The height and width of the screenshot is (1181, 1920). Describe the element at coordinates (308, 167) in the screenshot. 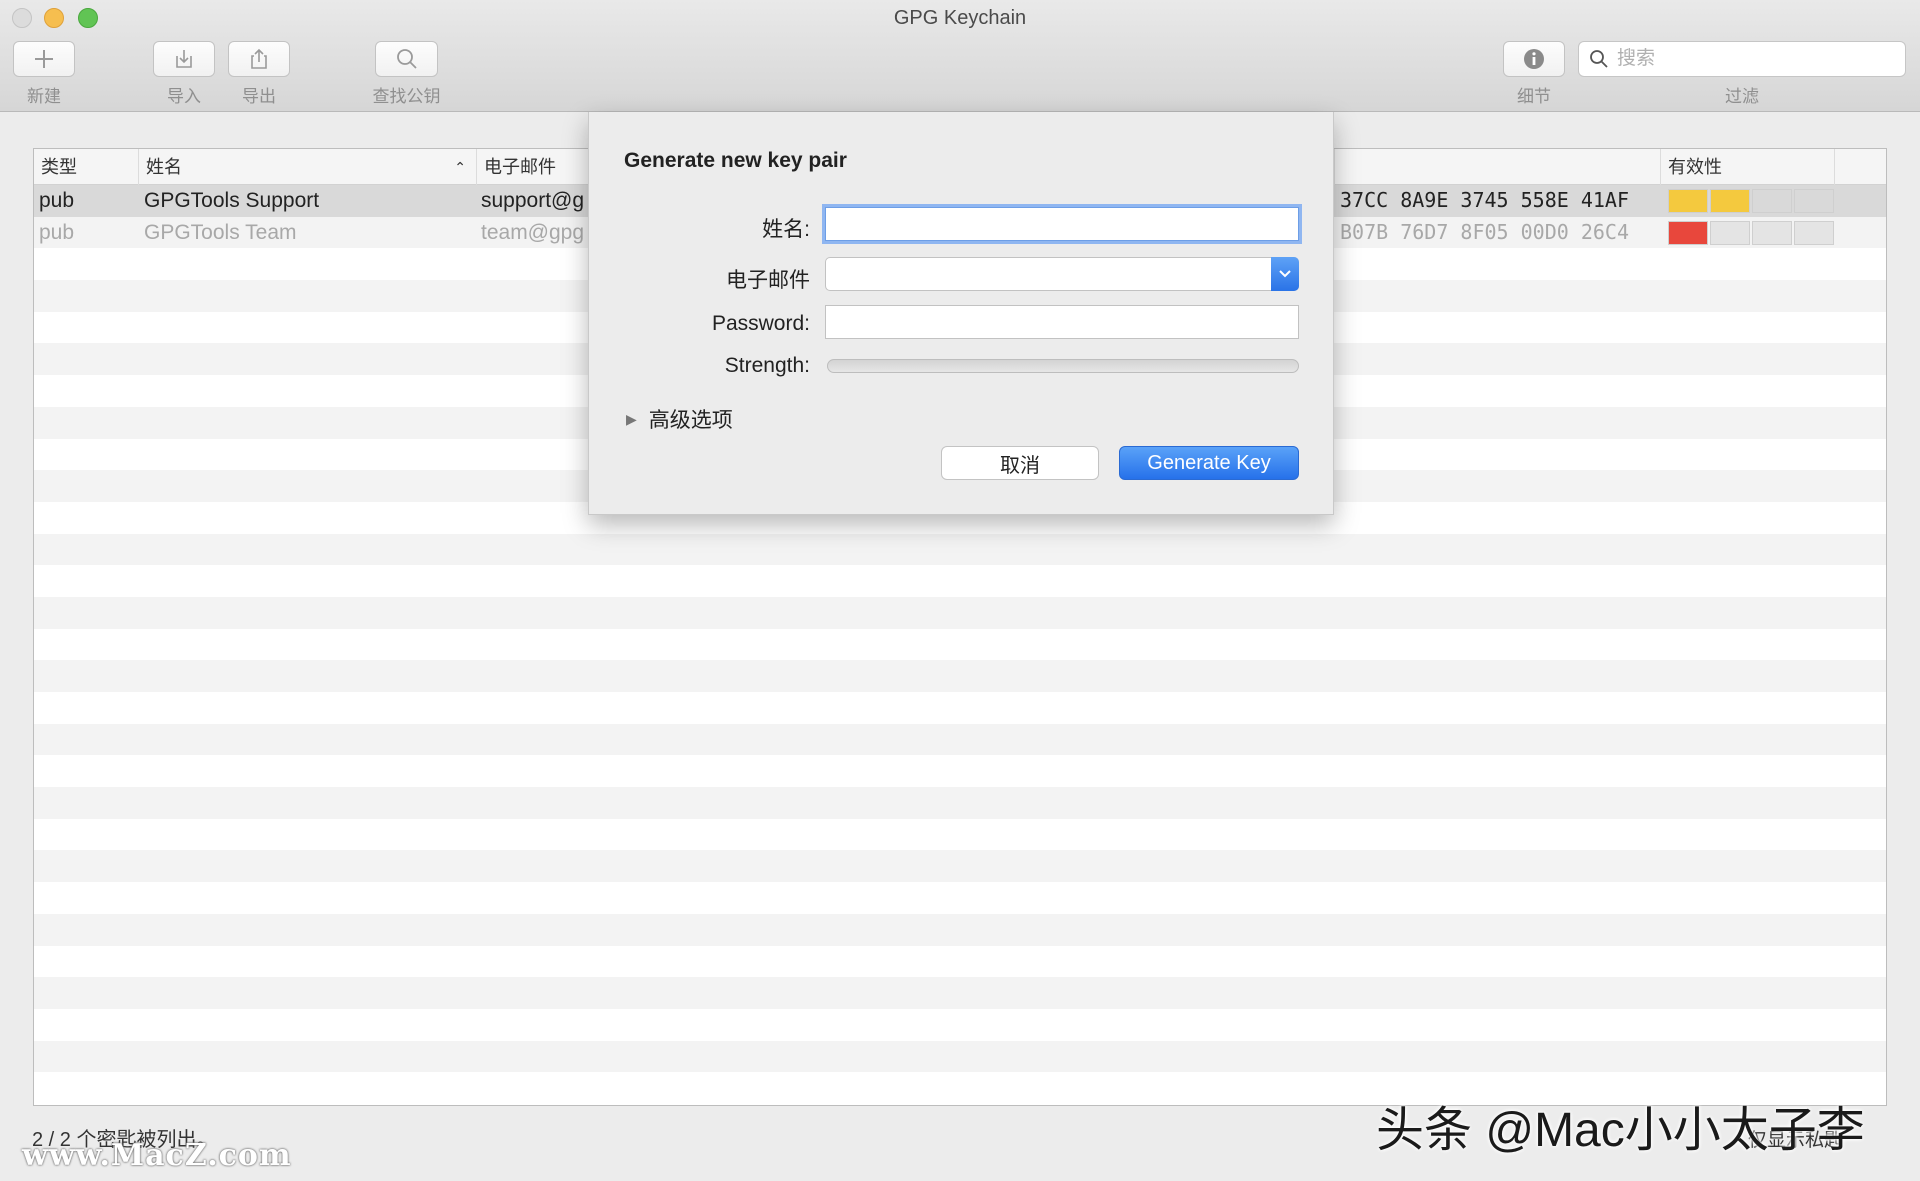

I see `column-header-name: 姓名 ⌃` at that location.